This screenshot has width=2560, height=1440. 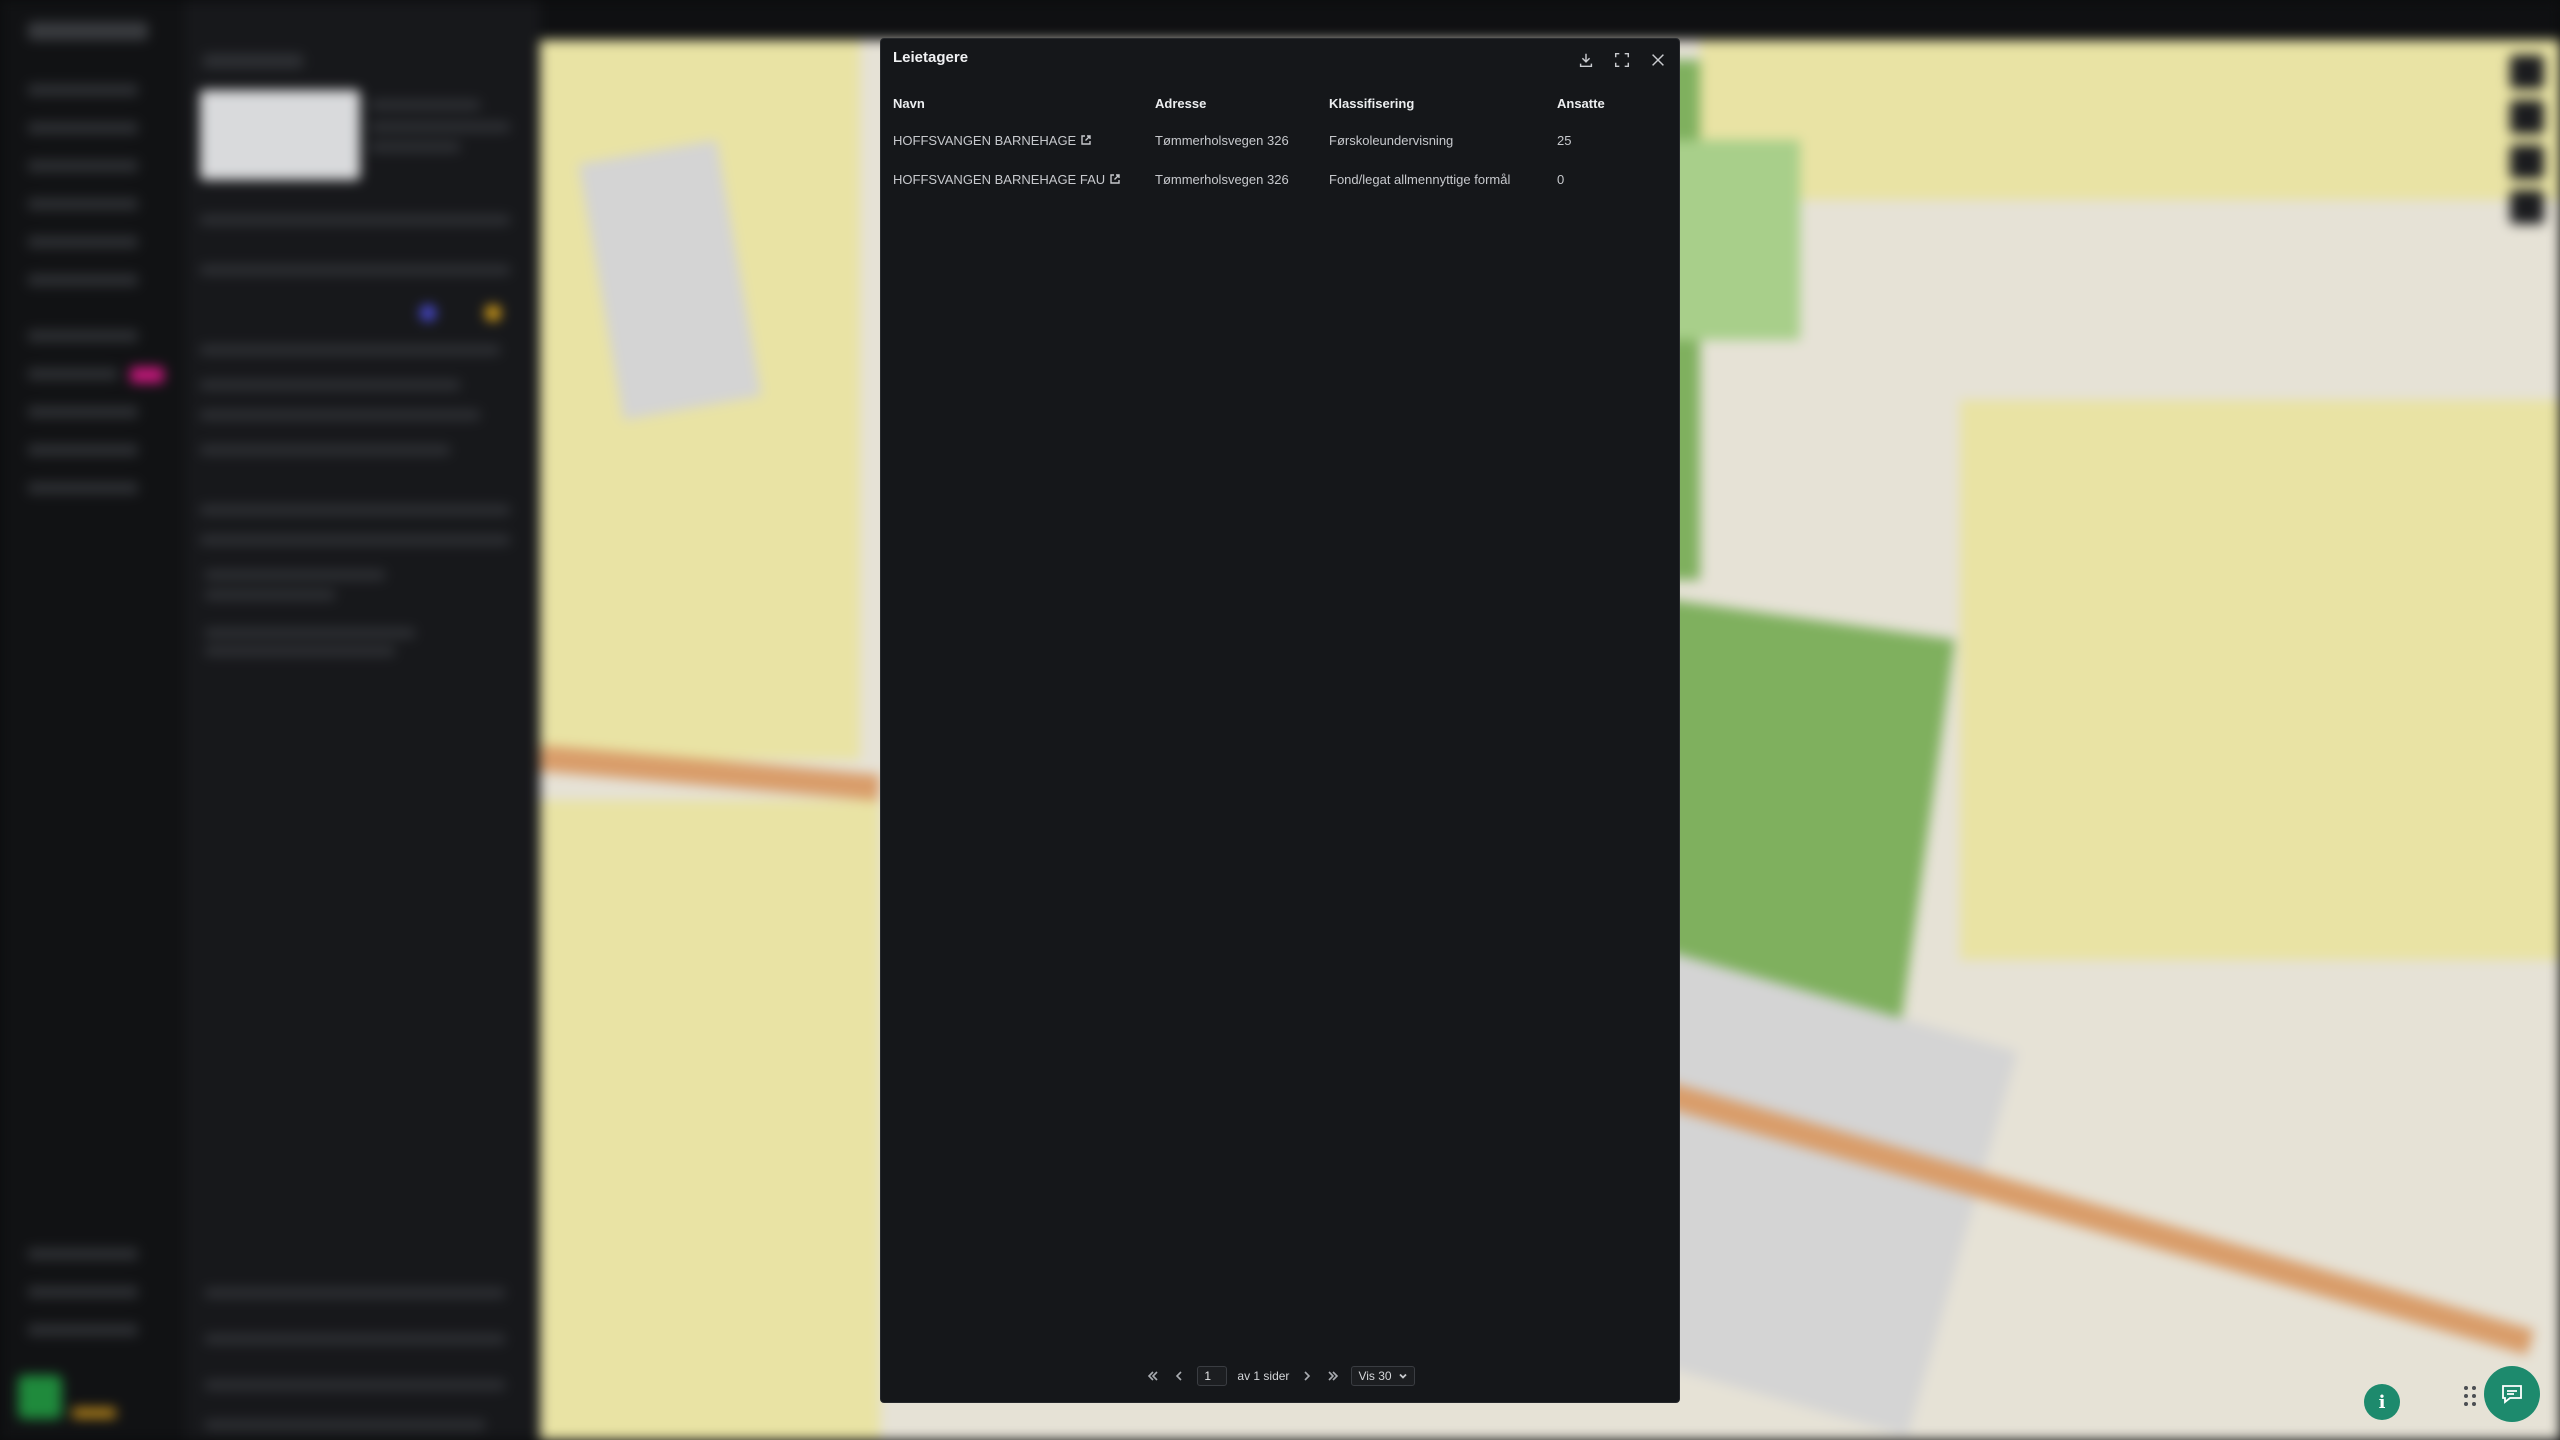 I want to click on close-icon, so click(x=1658, y=60).